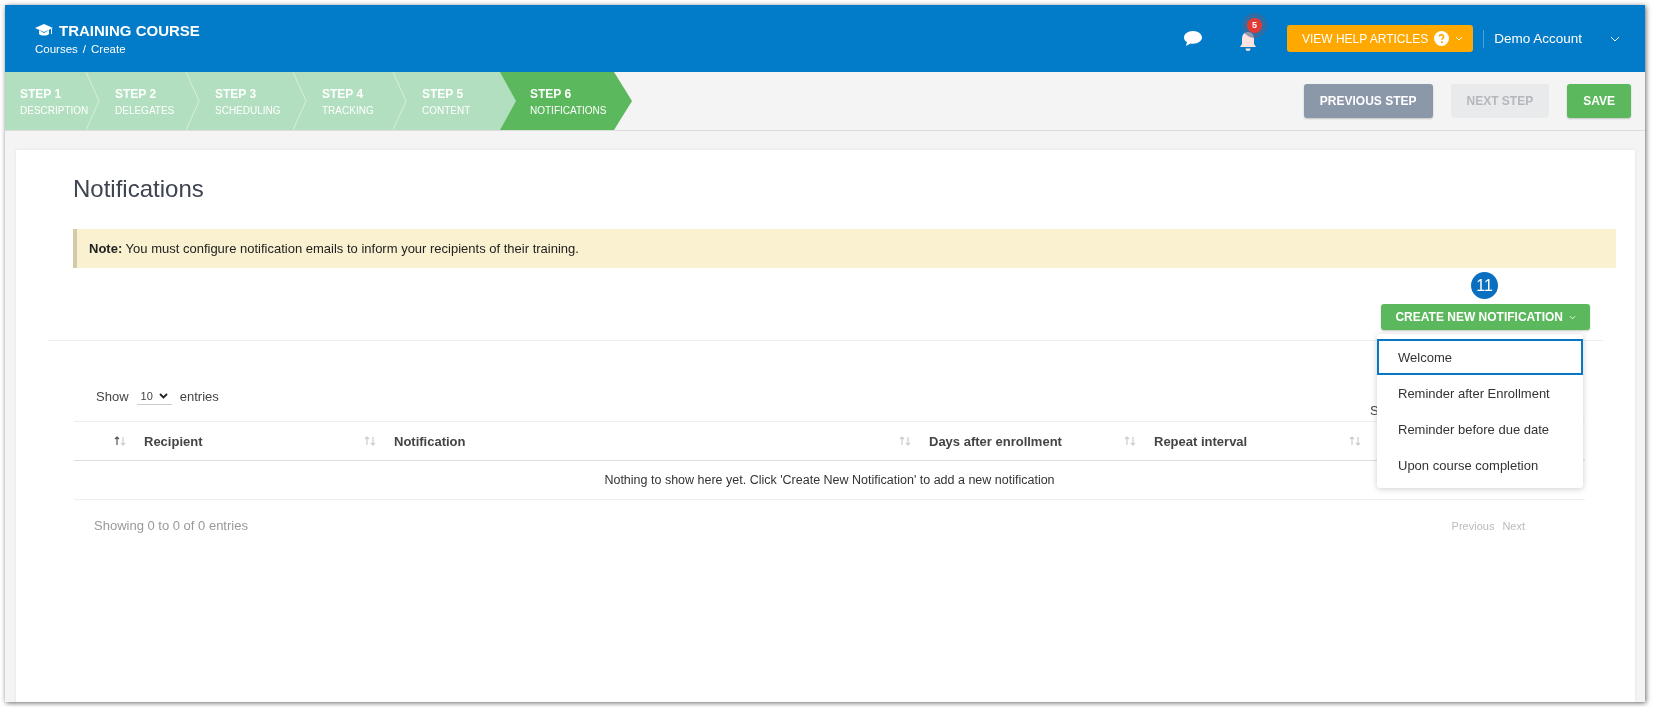 The image size is (1660, 712). What do you see at coordinates (112, 396) in the screenshot?
I see `show-label: Show` at bounding box center [112, 396].